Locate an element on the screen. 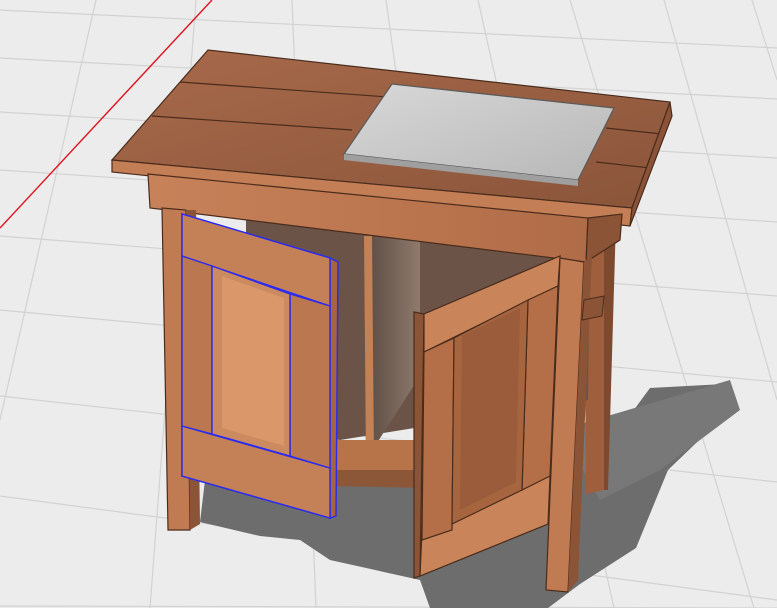  side-rail is located at coordinates (593, 308).